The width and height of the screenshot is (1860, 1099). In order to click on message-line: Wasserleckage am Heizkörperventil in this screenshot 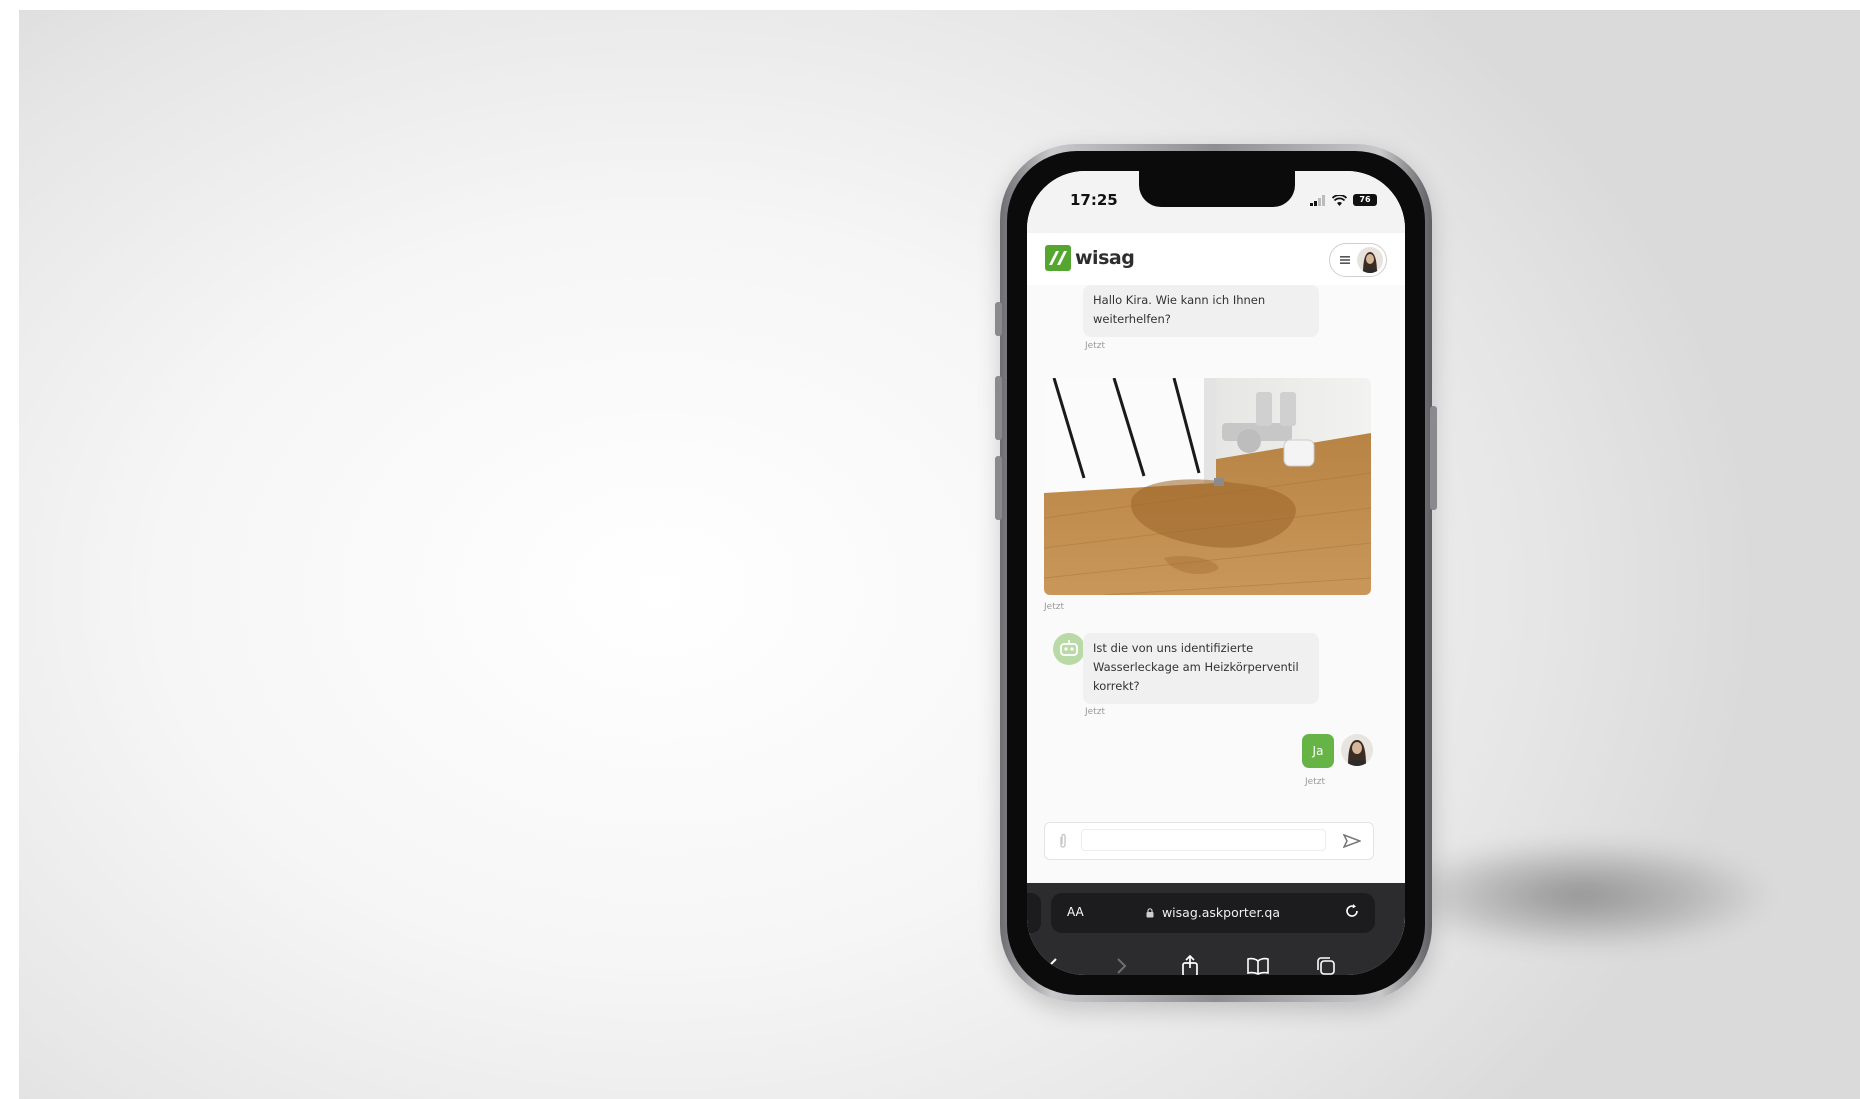, I will do `click(1196, 667)`.